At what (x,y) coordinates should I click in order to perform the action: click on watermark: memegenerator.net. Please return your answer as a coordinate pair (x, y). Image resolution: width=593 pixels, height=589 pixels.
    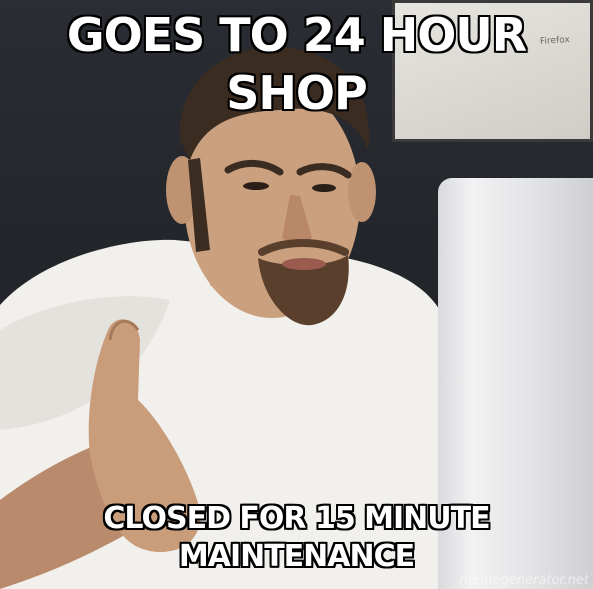
    Looking at the image, I should click on (524, 580).